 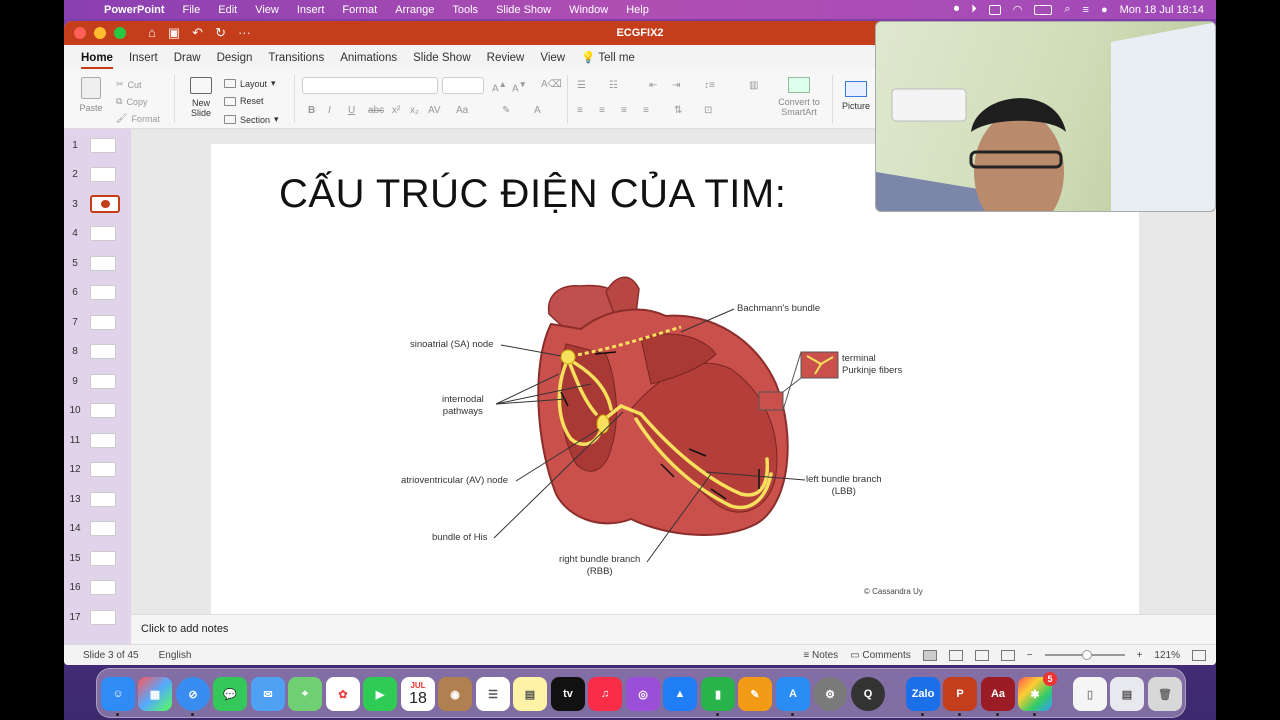 I want to click on menu-help: Help, so click(x=637, y=10).